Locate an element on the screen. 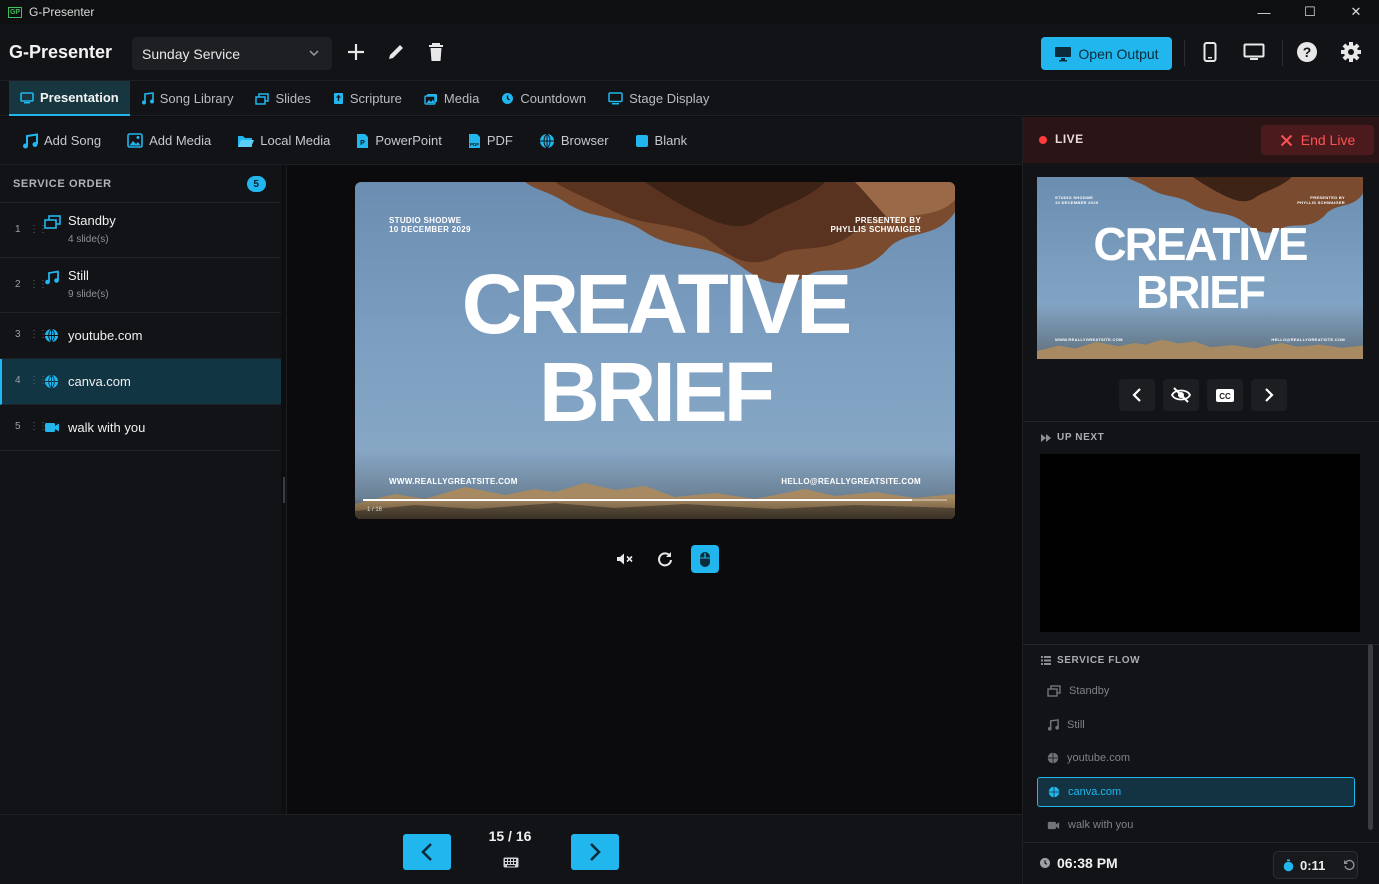  help-button: ? is located at coordinates (1307, 52).